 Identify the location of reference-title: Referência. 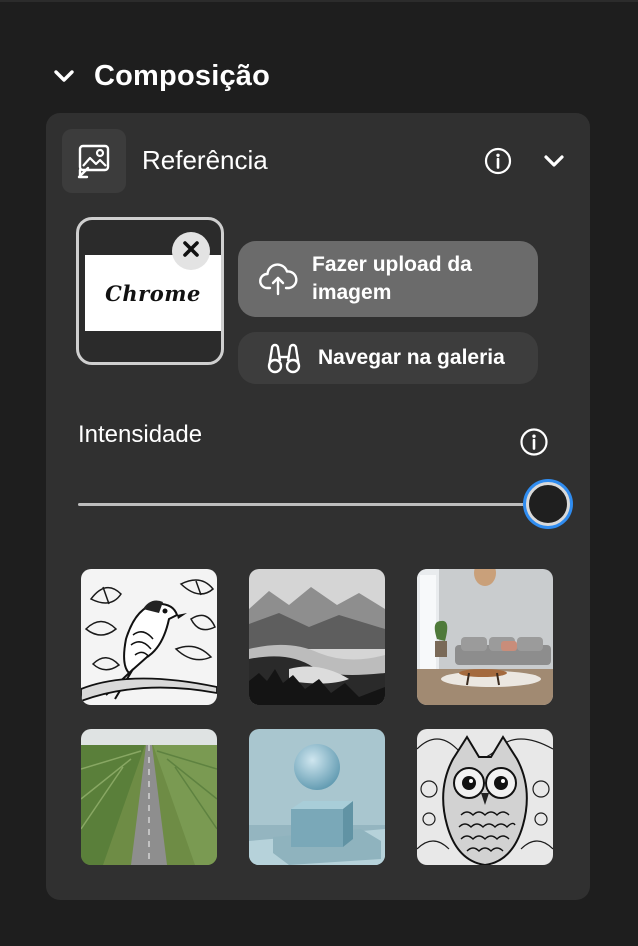
(205, 160).